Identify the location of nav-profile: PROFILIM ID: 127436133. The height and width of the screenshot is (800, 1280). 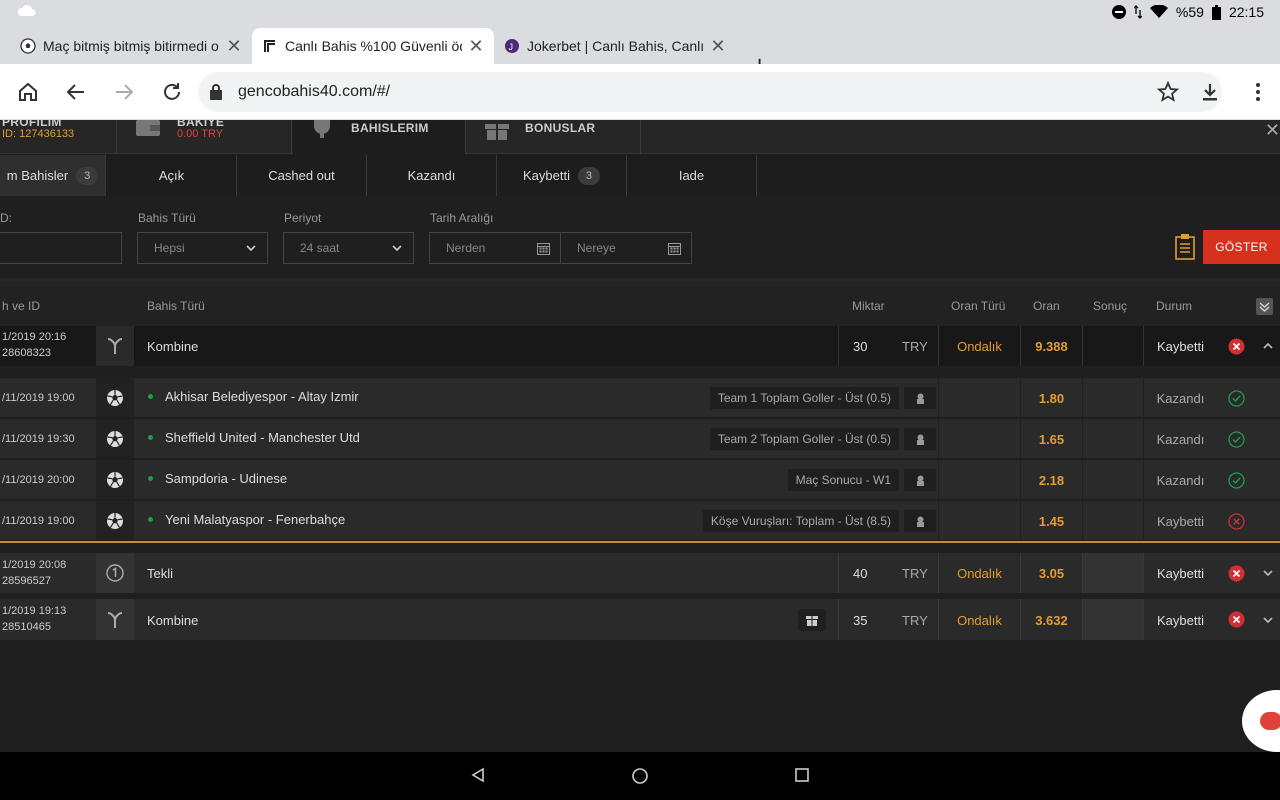
(58, 137).